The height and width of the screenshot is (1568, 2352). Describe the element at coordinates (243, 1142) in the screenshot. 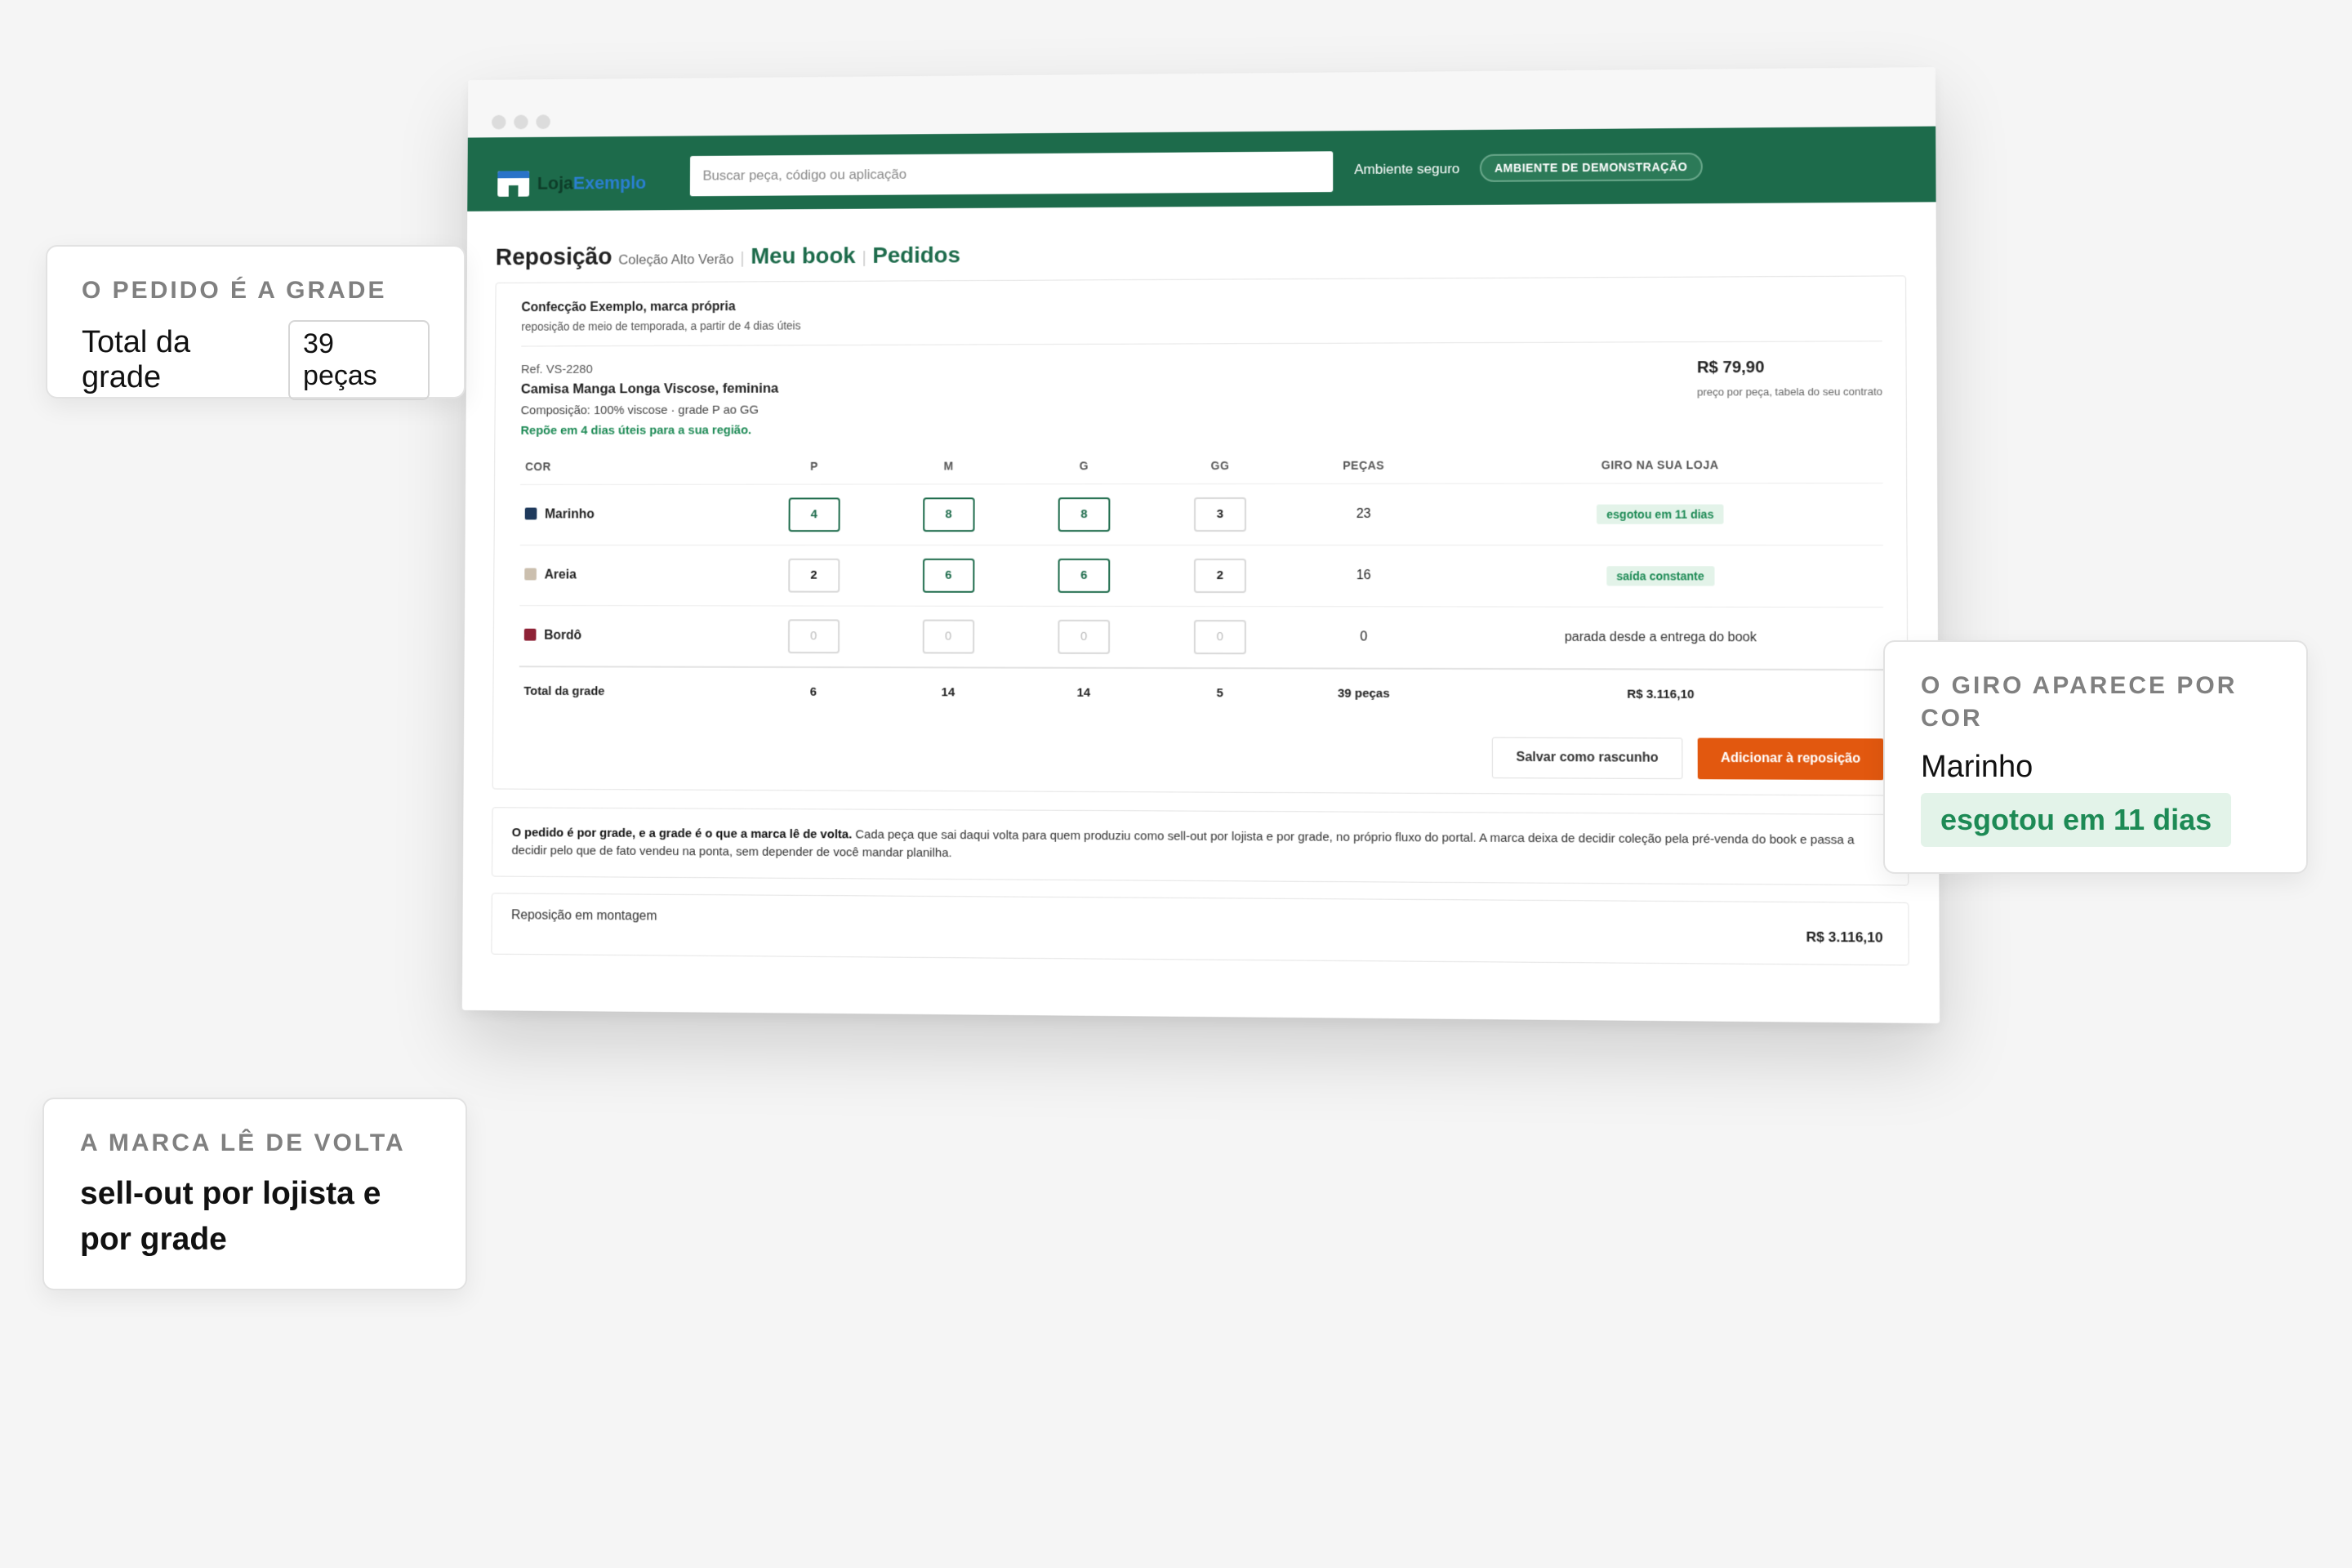

I see `callout-eyebrow: A MARCA LÊ DE VOLTA` at that location.